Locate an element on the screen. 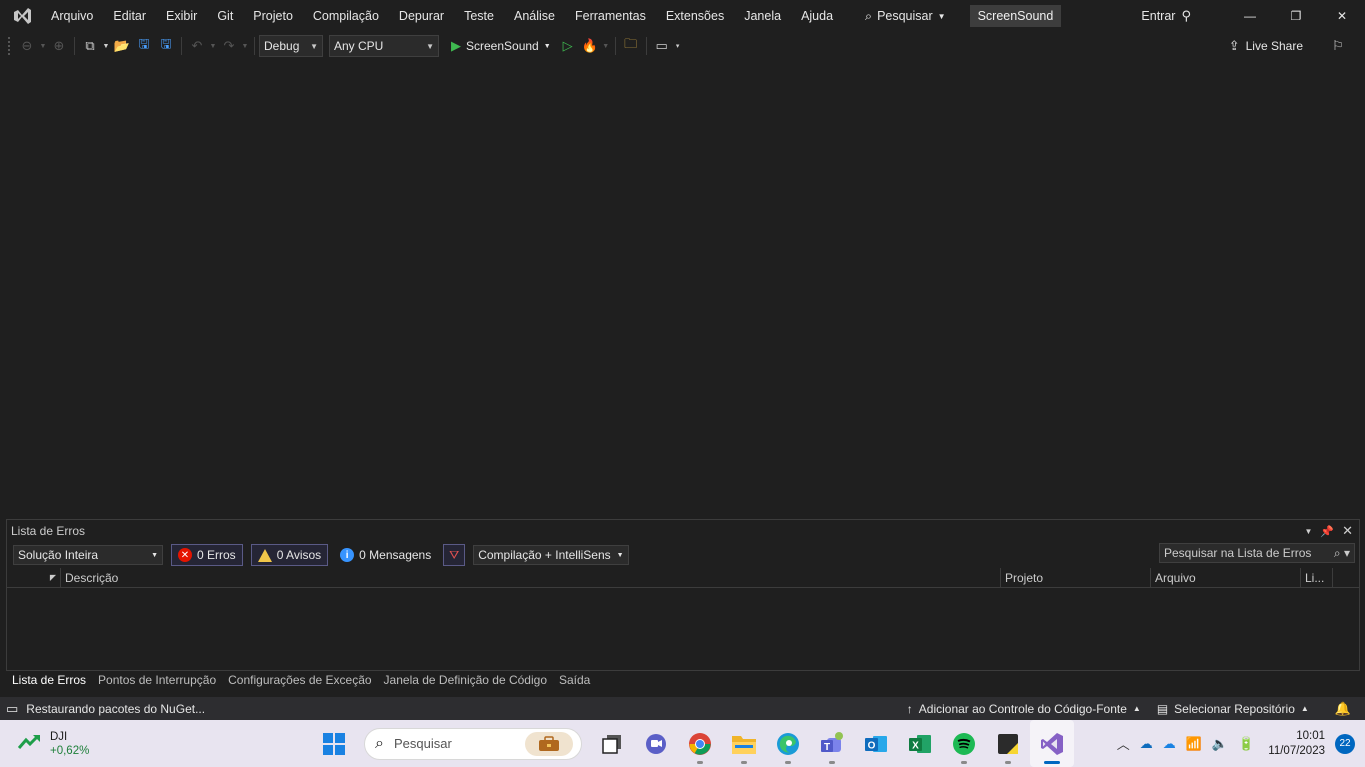  menu-git: Git is located at coordinates (225, 16).